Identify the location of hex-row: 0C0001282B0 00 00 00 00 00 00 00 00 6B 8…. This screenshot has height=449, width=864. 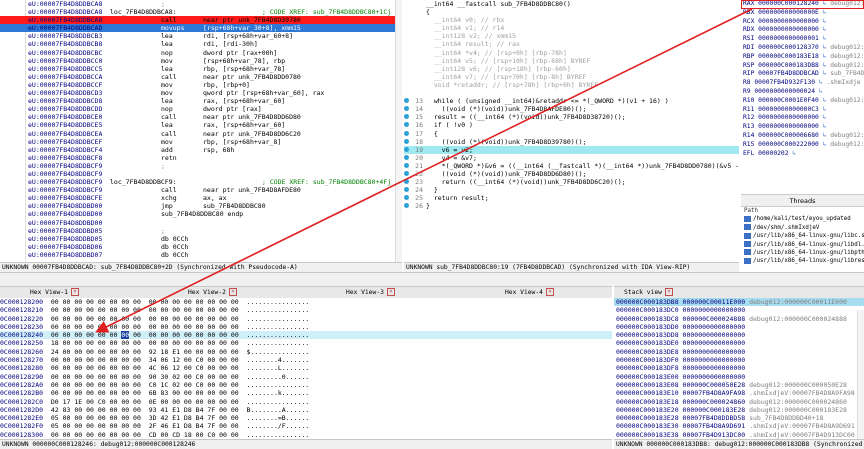
(306, 393).